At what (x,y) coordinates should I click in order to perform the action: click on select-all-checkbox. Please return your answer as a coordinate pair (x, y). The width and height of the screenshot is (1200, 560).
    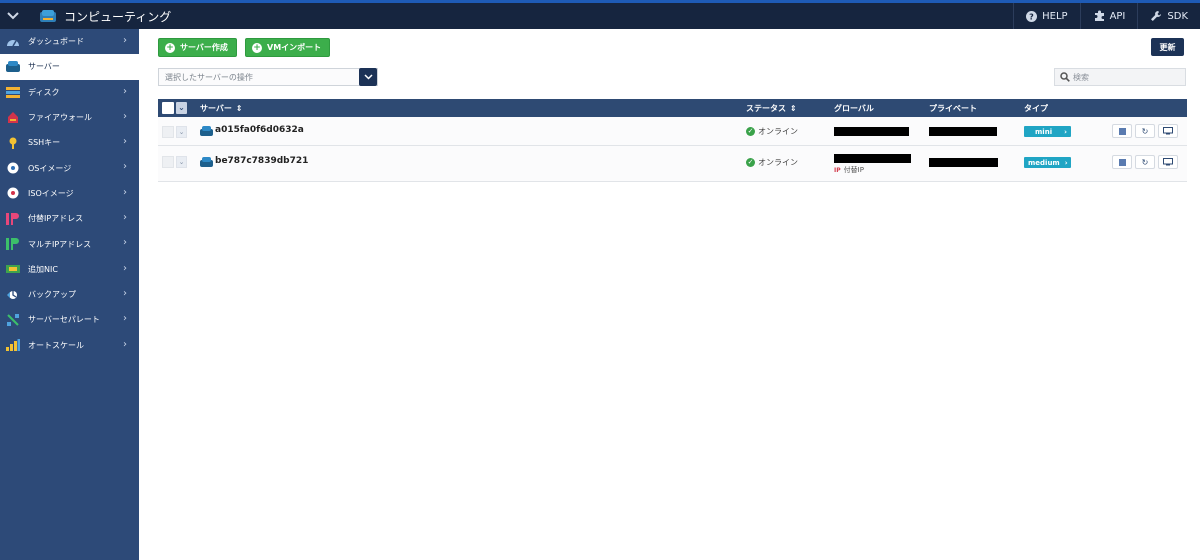
    Looking at the image, I should click on (168, 108).